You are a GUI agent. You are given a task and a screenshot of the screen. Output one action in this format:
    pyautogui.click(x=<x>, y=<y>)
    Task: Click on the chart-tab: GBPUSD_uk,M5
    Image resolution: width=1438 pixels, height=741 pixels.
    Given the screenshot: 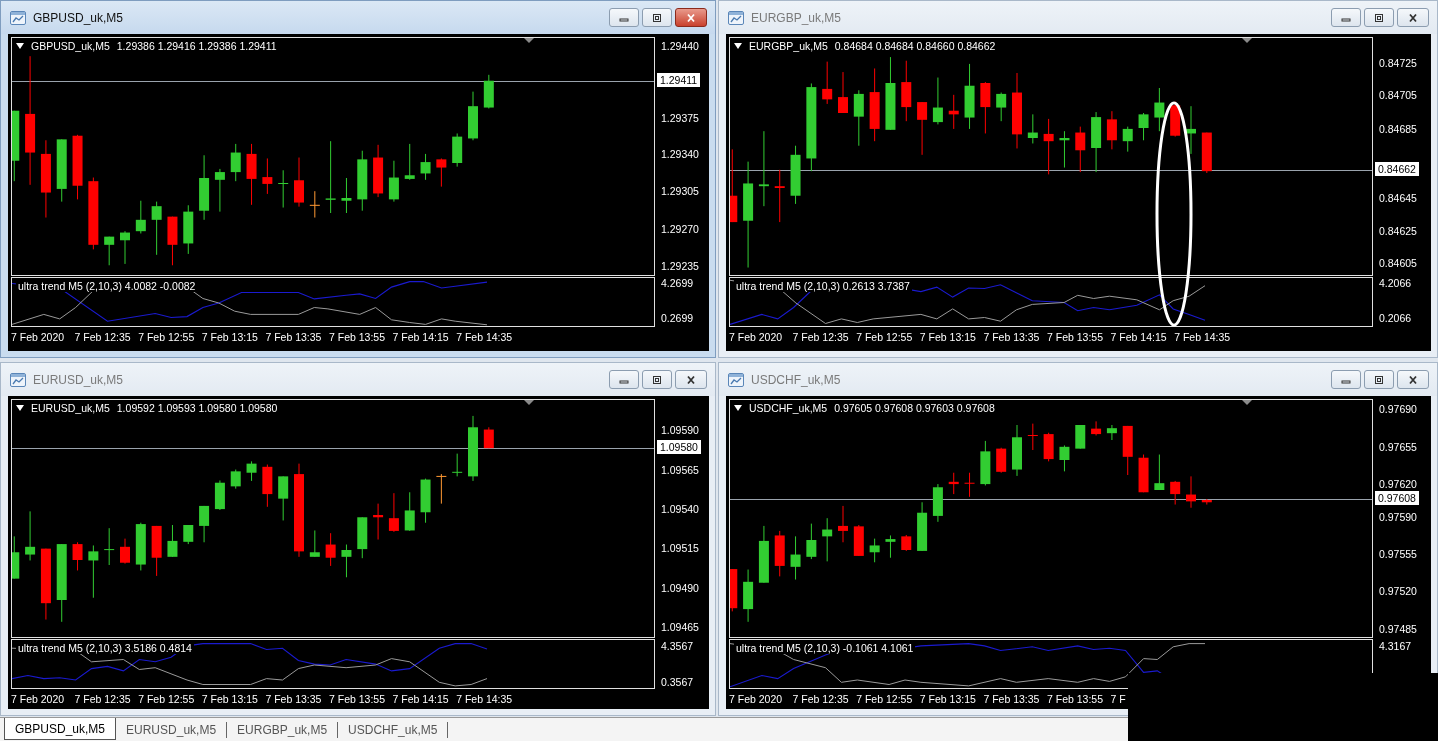 What is the action you would take?
    pyautogui.click(x=60, y=729)
    